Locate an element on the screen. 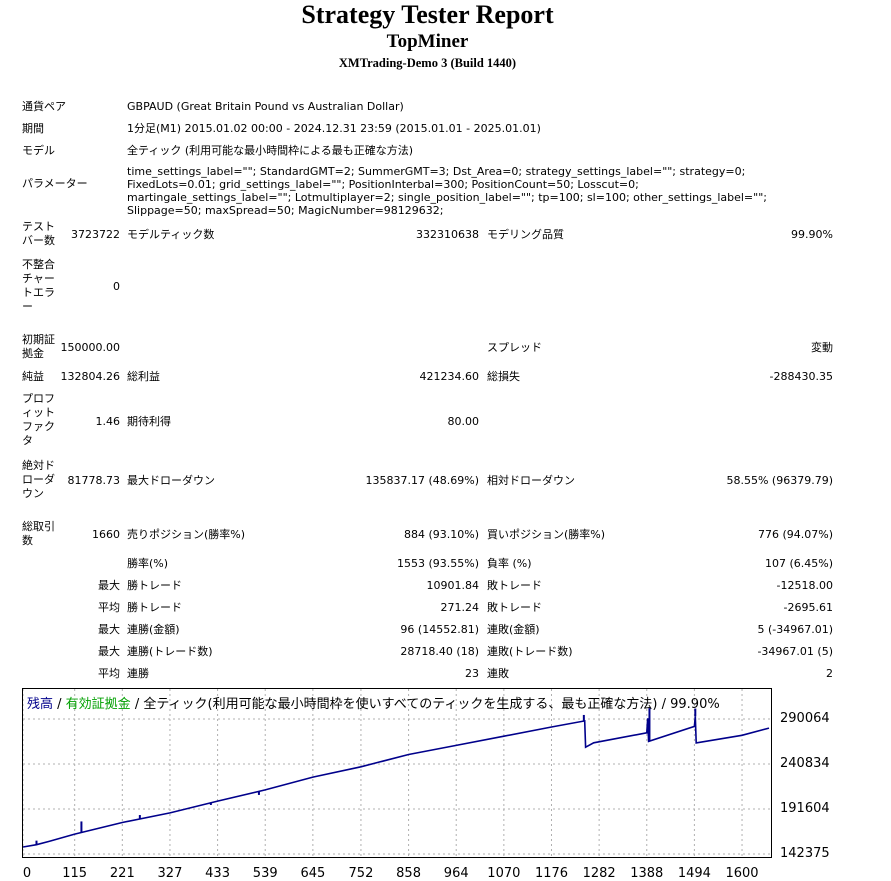 The image size is (891, 881). net-profit-value: 132804.26 is located at coordinates (90, 376).